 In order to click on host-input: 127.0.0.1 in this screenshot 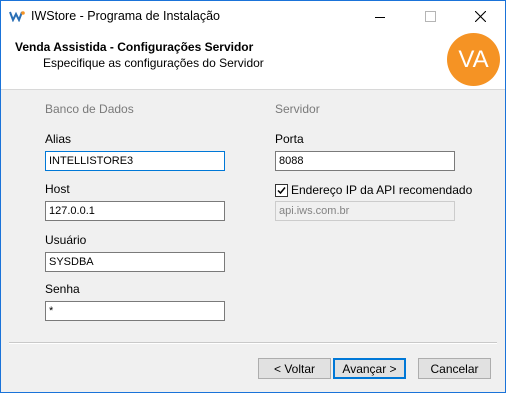, I will do `click(135, 211)`.